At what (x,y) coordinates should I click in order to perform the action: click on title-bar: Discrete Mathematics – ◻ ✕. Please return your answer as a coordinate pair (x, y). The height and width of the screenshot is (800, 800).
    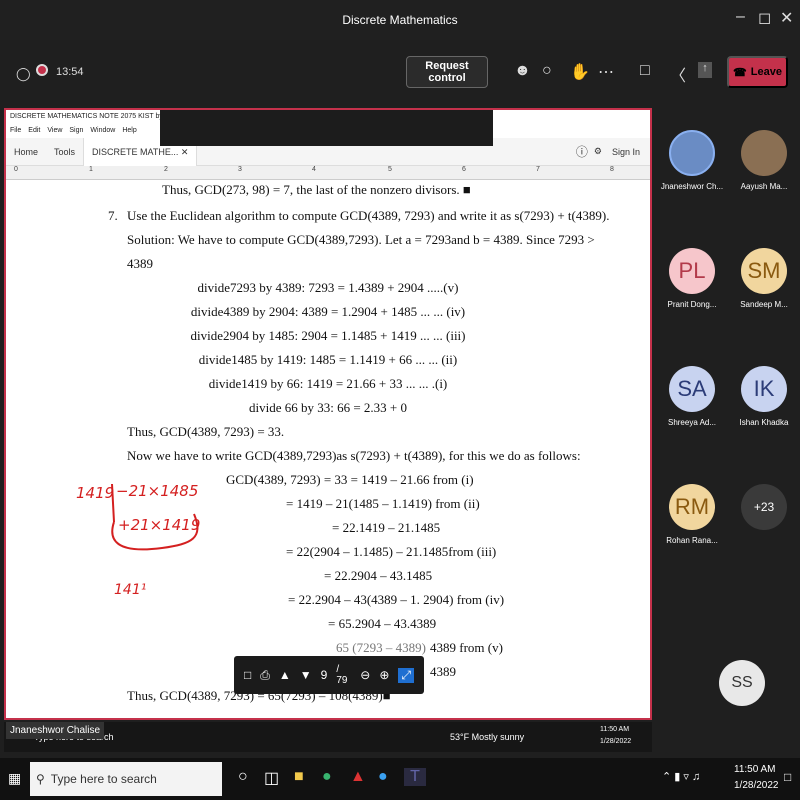
    Looking at the image, I should click on (400, 20).